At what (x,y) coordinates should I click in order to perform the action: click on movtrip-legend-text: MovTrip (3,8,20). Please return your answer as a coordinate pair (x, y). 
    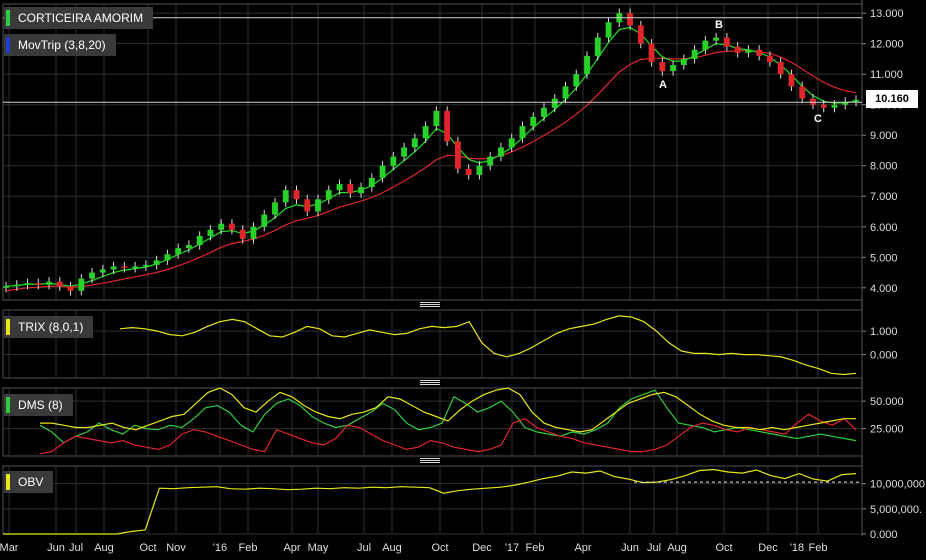
    Looking at the image, I should click on (62, 45).